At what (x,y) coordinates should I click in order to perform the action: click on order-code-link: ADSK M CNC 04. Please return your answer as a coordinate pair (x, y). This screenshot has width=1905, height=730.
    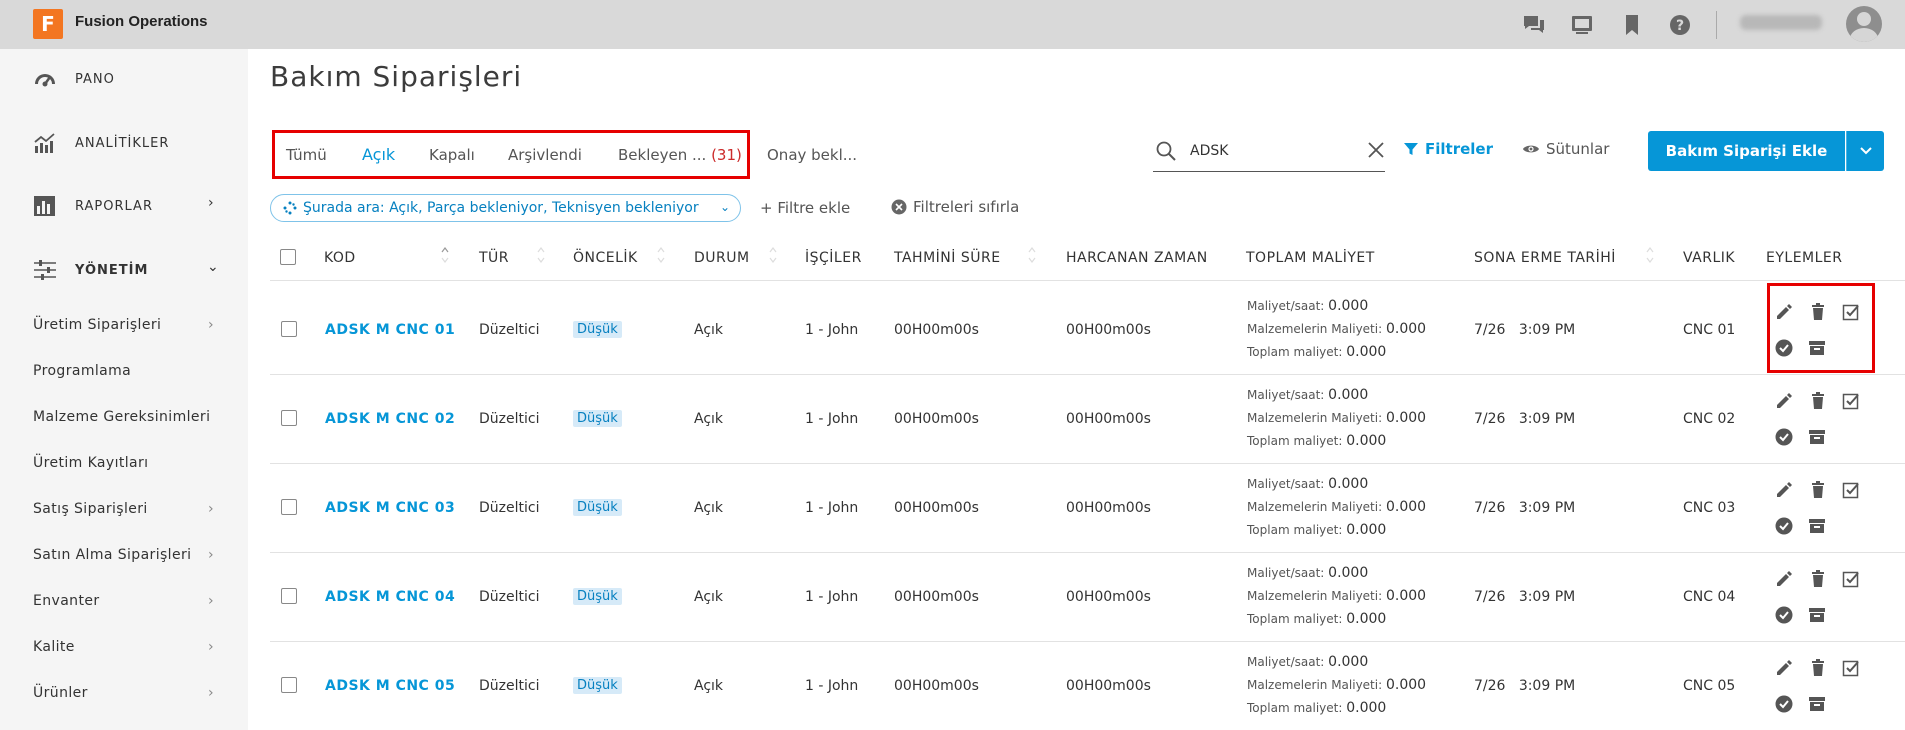
    Looking at the image, I should click on (390, 597).